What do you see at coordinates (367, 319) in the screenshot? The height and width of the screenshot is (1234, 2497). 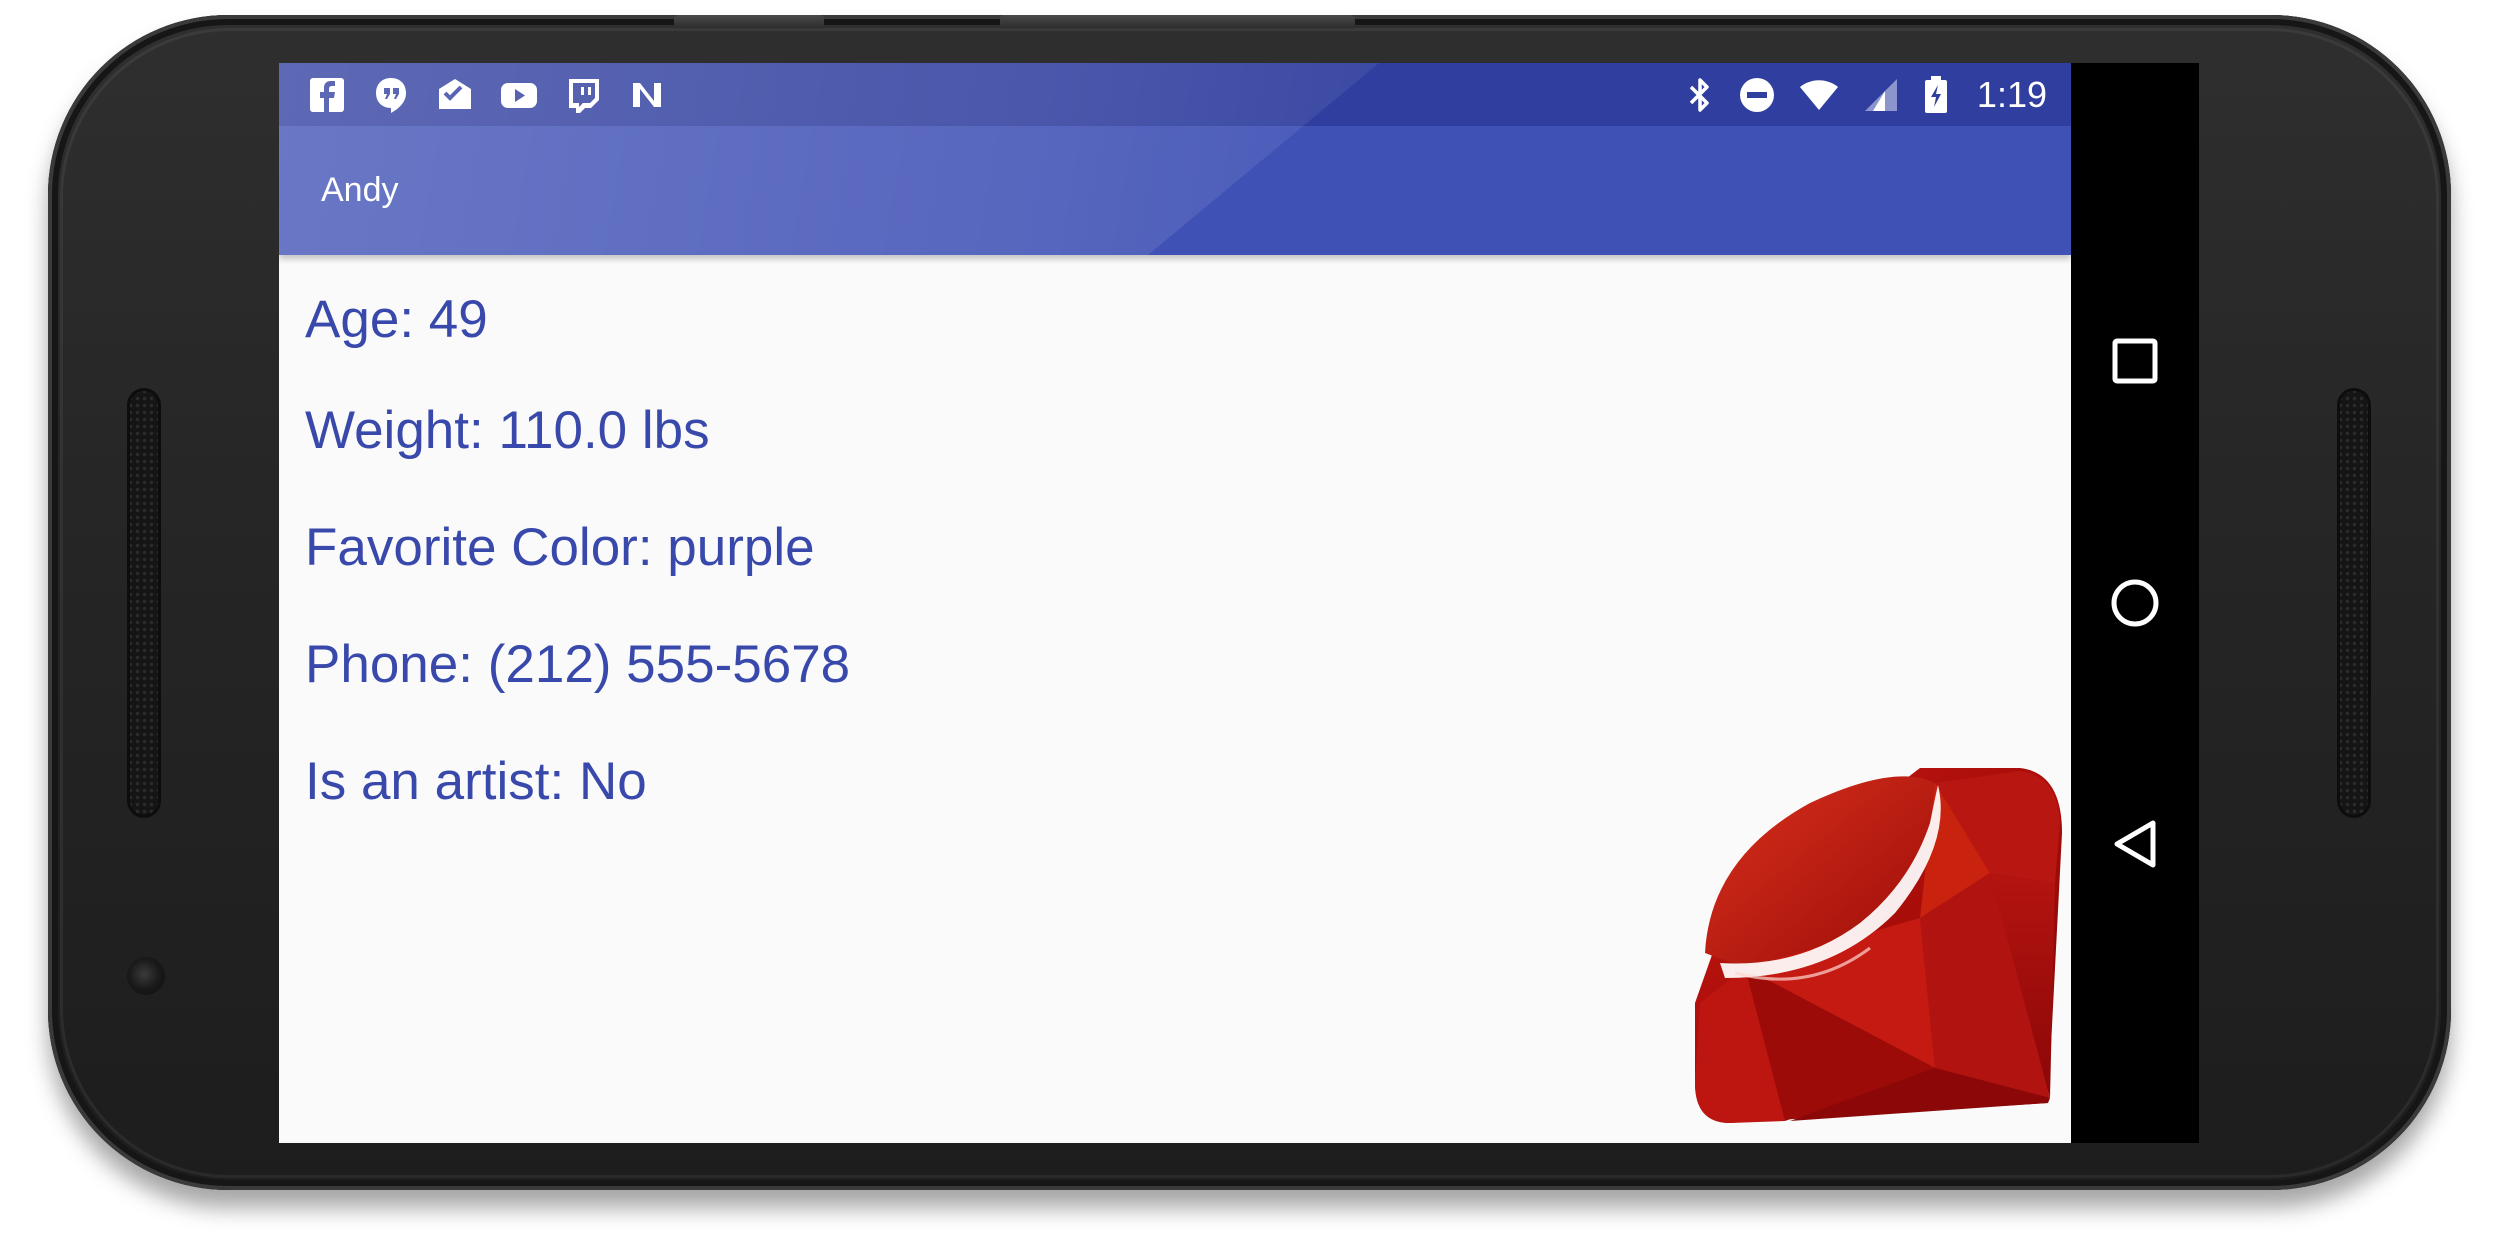 I see `age-label: Age` at bounding box center [367, 319].